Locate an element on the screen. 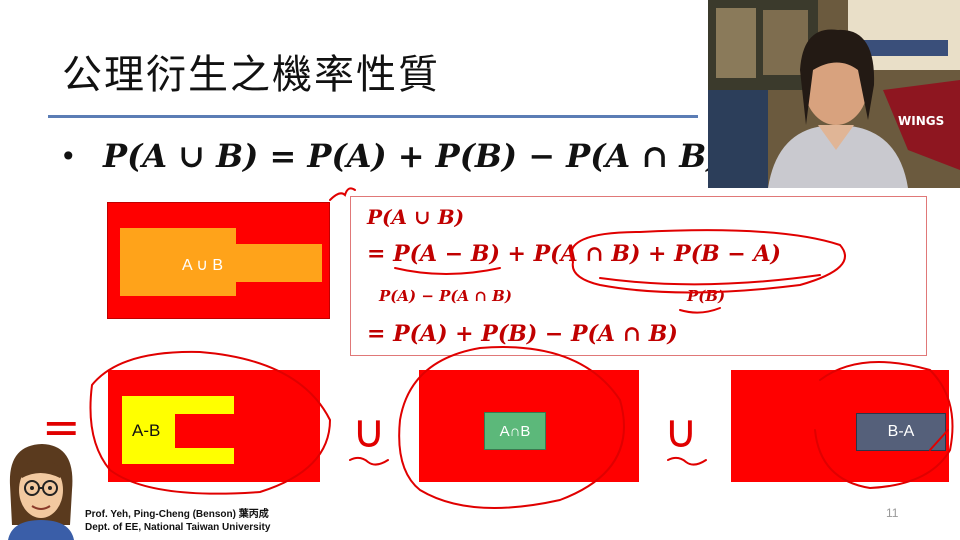  annotation-right: P(B) is located at coordinates (706, 296).